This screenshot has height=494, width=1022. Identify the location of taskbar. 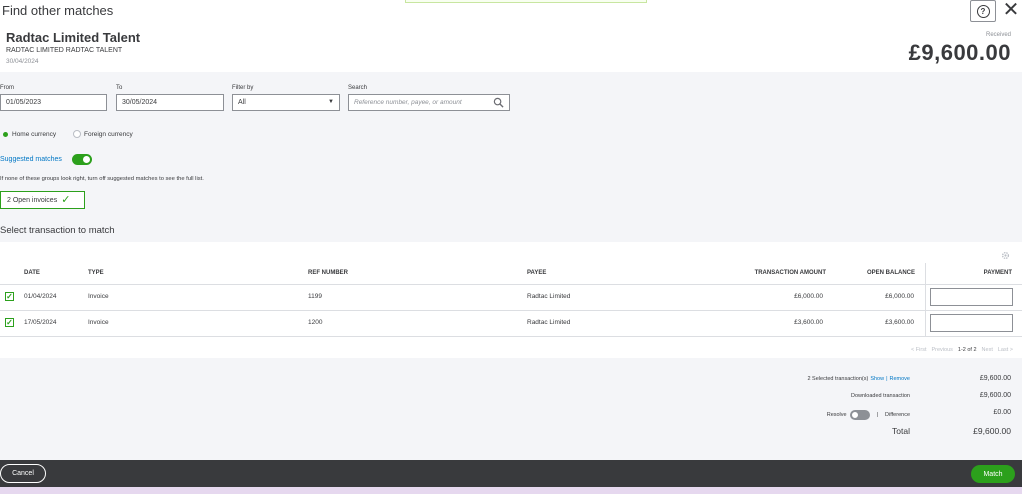
(511, 490).